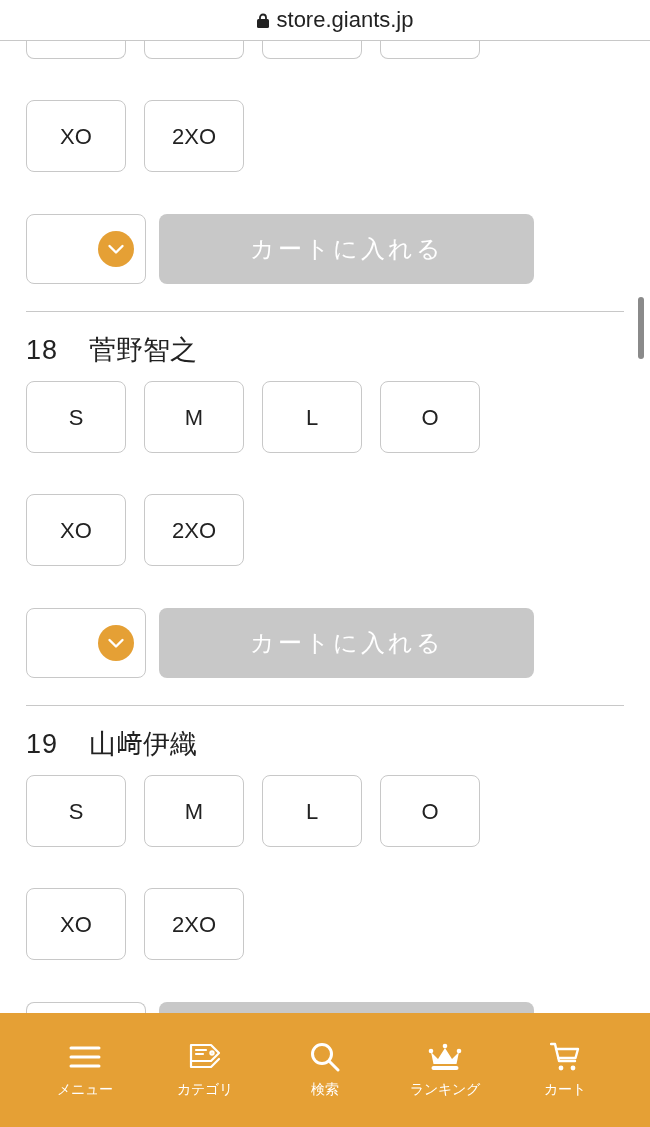 This screenshot has width=650, height=1127. I want to click on player-name: 菅野智之, so click(143, 350).